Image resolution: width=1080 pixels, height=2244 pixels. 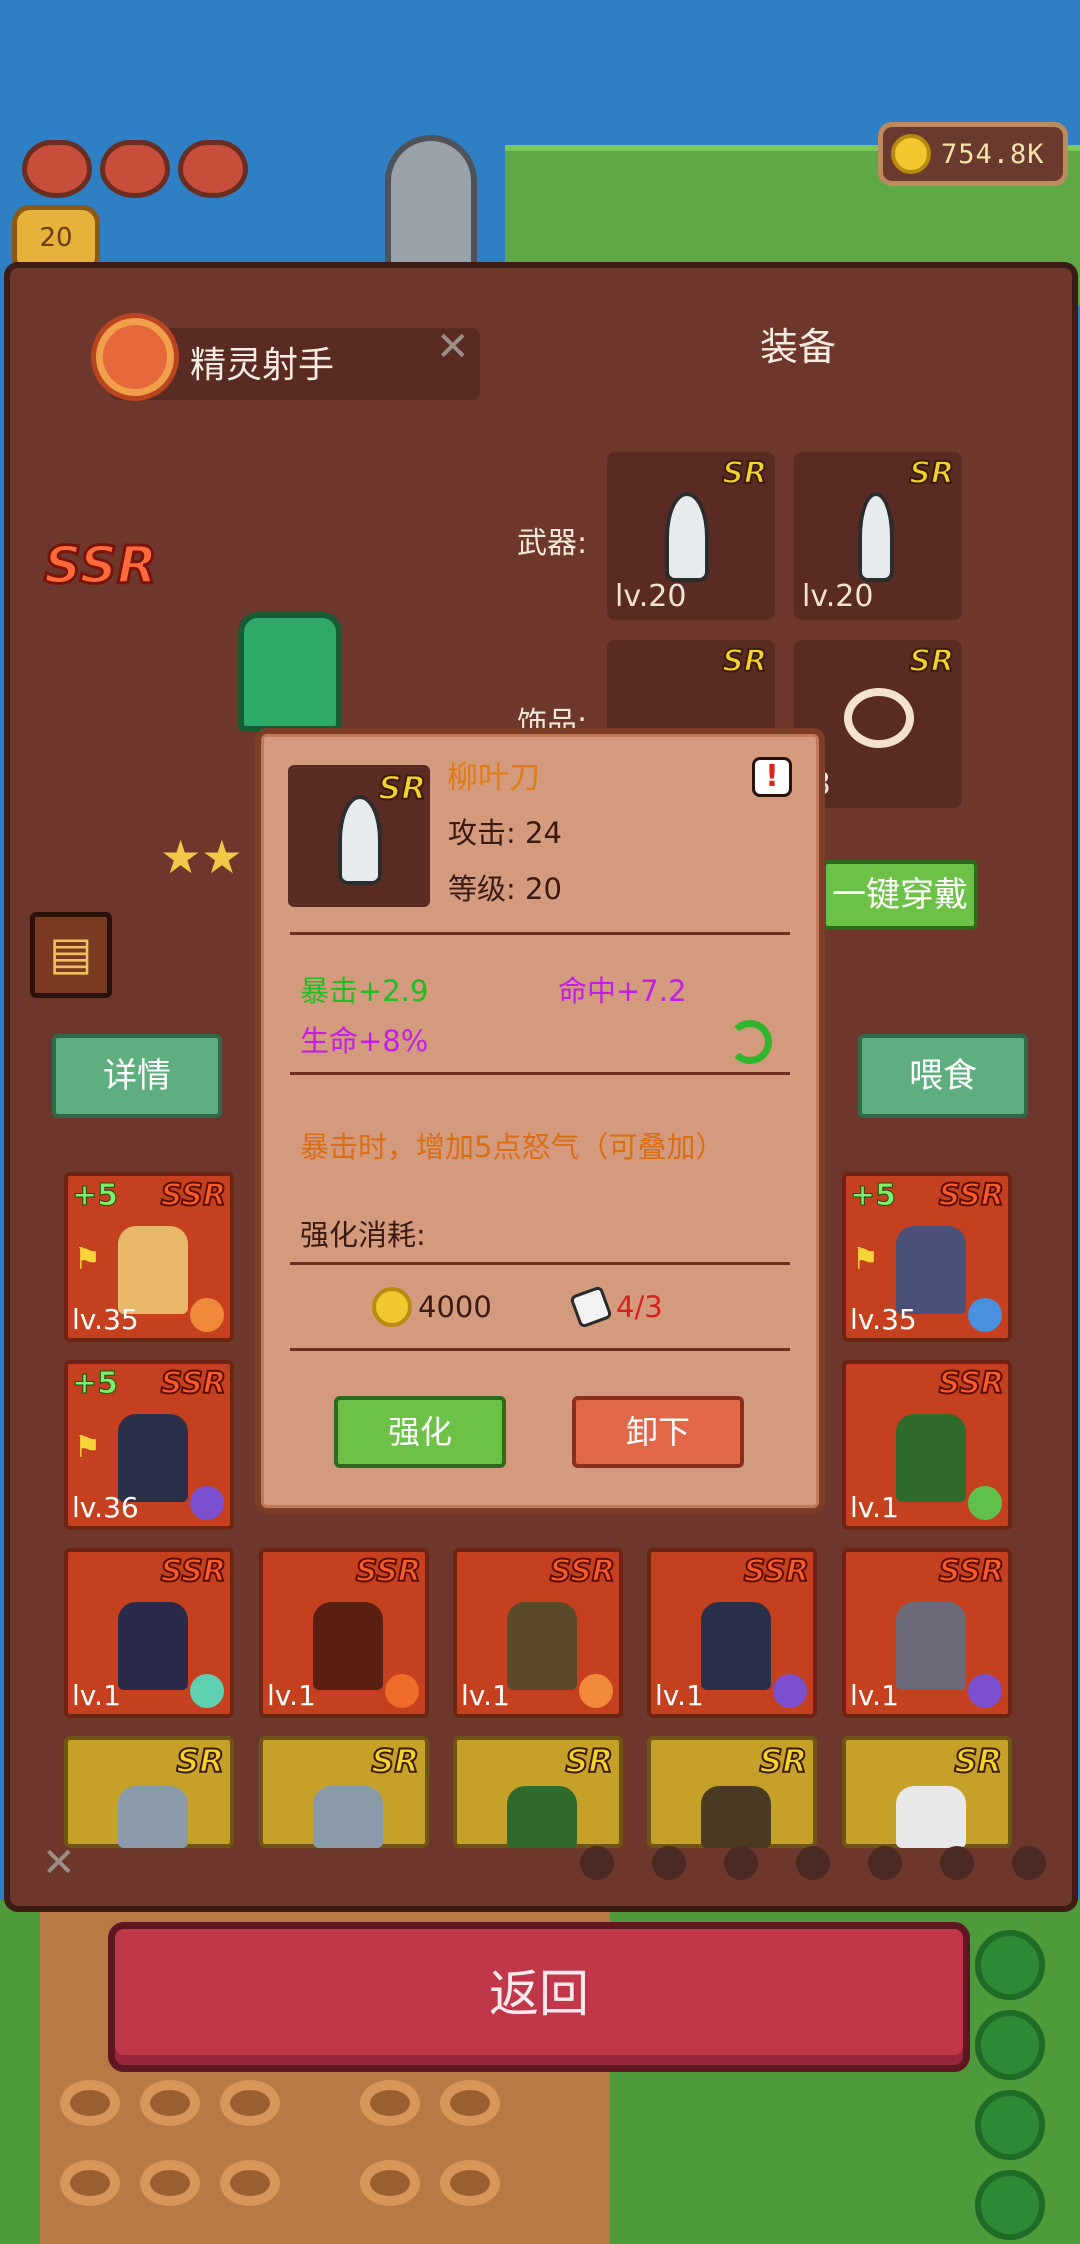 What do you see at coordinates (360, 840) in the screenshot?
I see `sword-icon` at bounding box center [360, 840].